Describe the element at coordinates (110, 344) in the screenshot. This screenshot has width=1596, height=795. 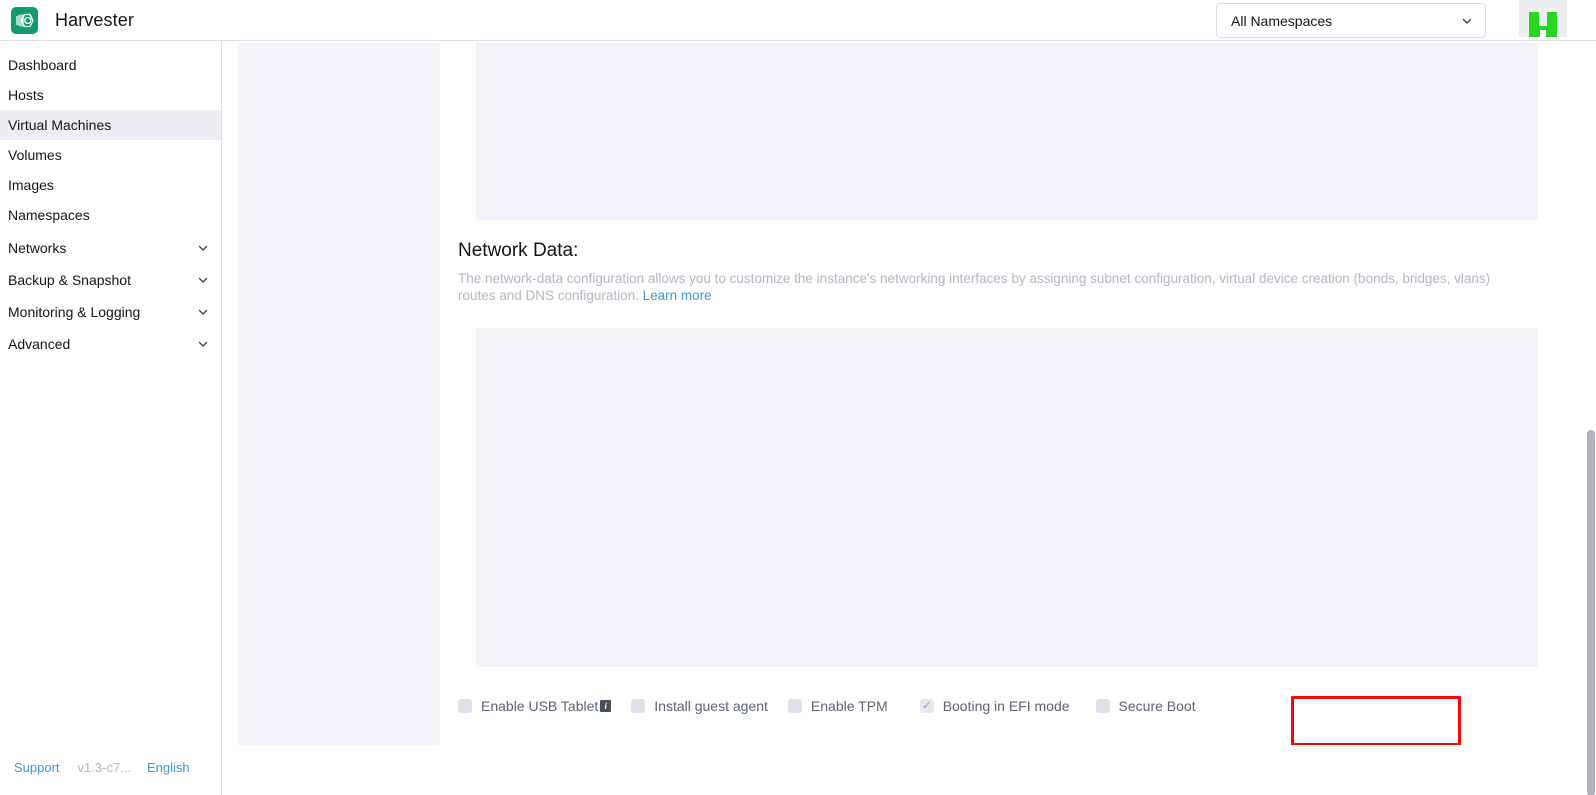
I see `sidebar-item-advanced: Advanced` at that location.